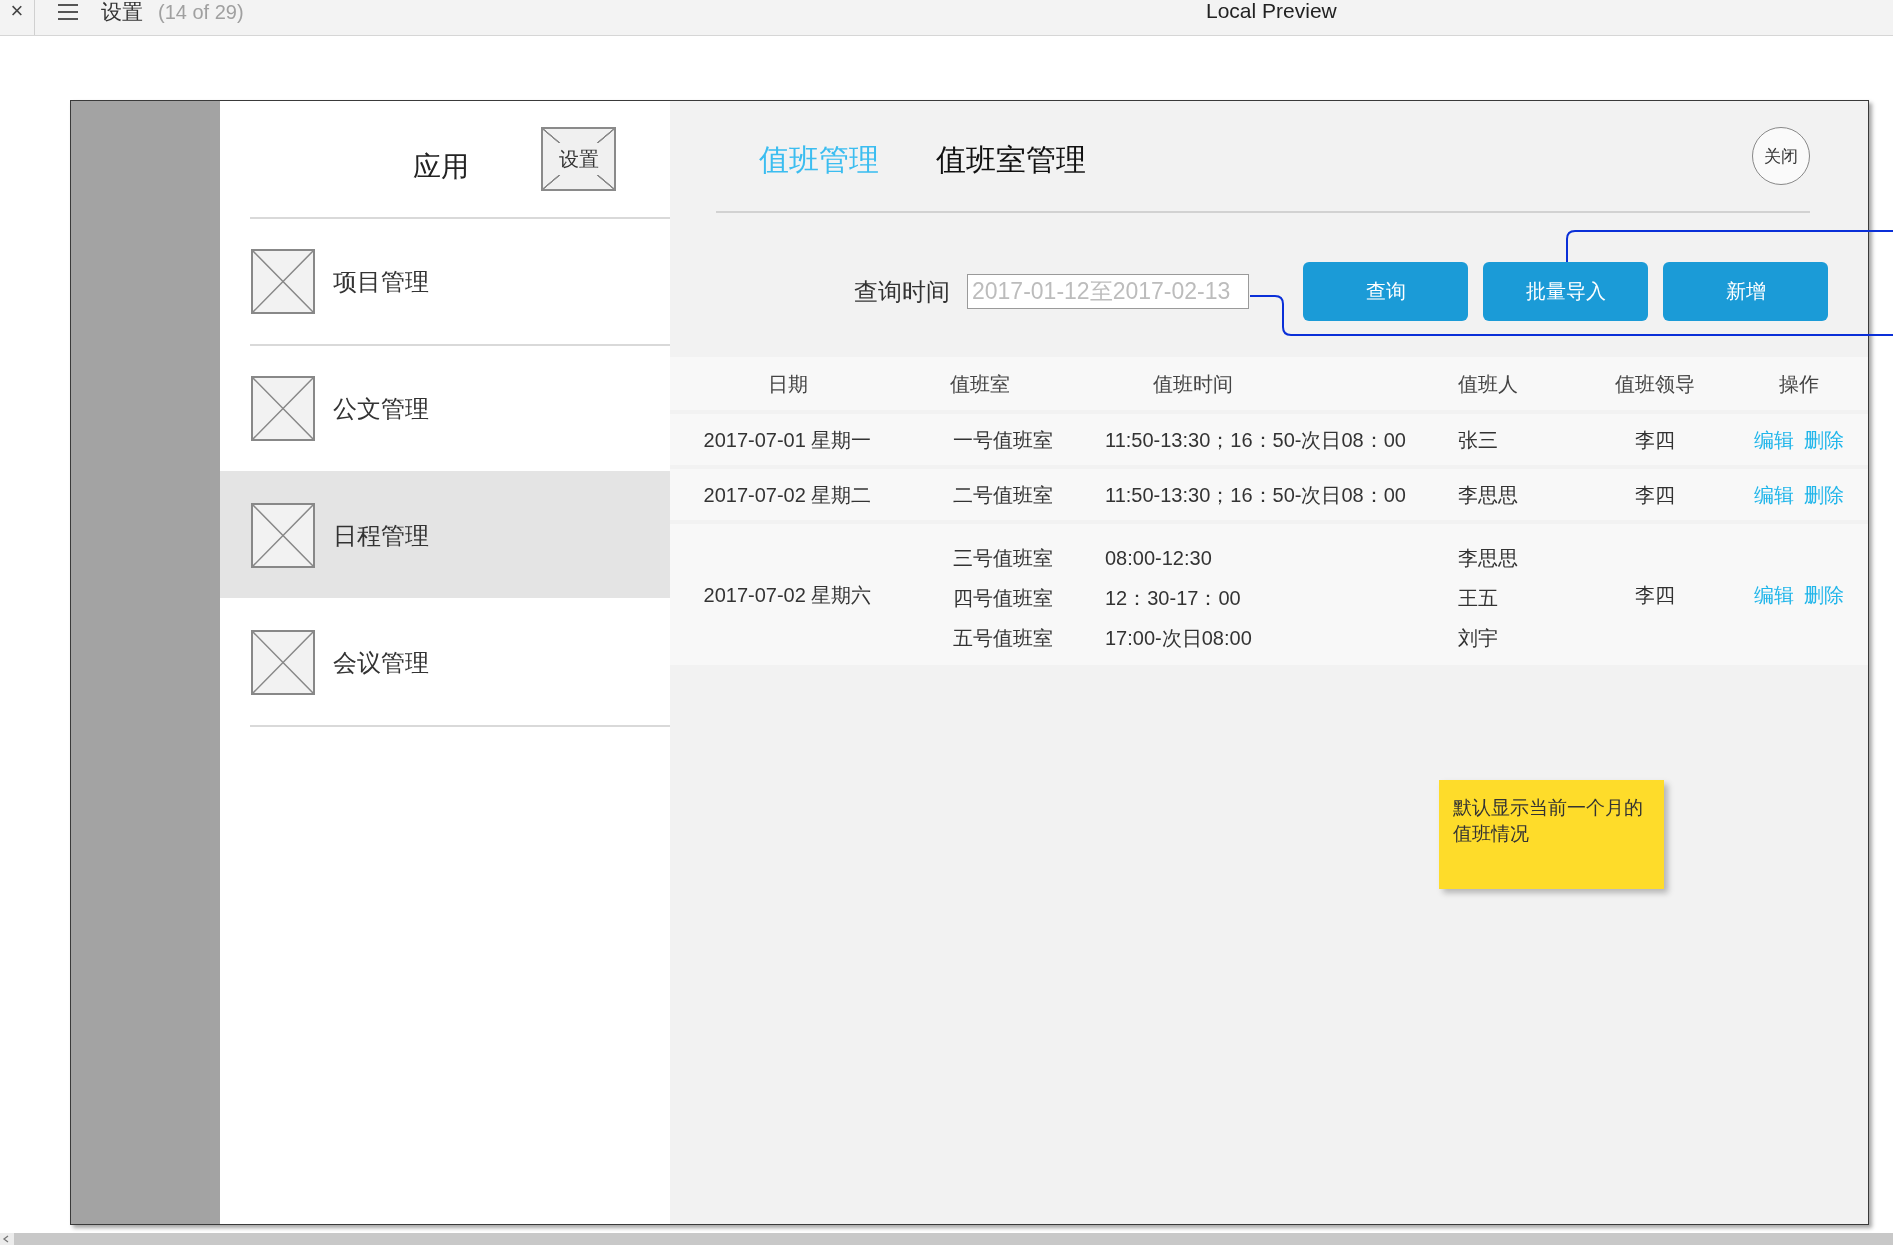 Image resolution: width=1893 pixels, height=1245 pixels. Describe the element at coordinates (1478, 440) in the screenshot. I see `table-cell-text: 张三` at that location.